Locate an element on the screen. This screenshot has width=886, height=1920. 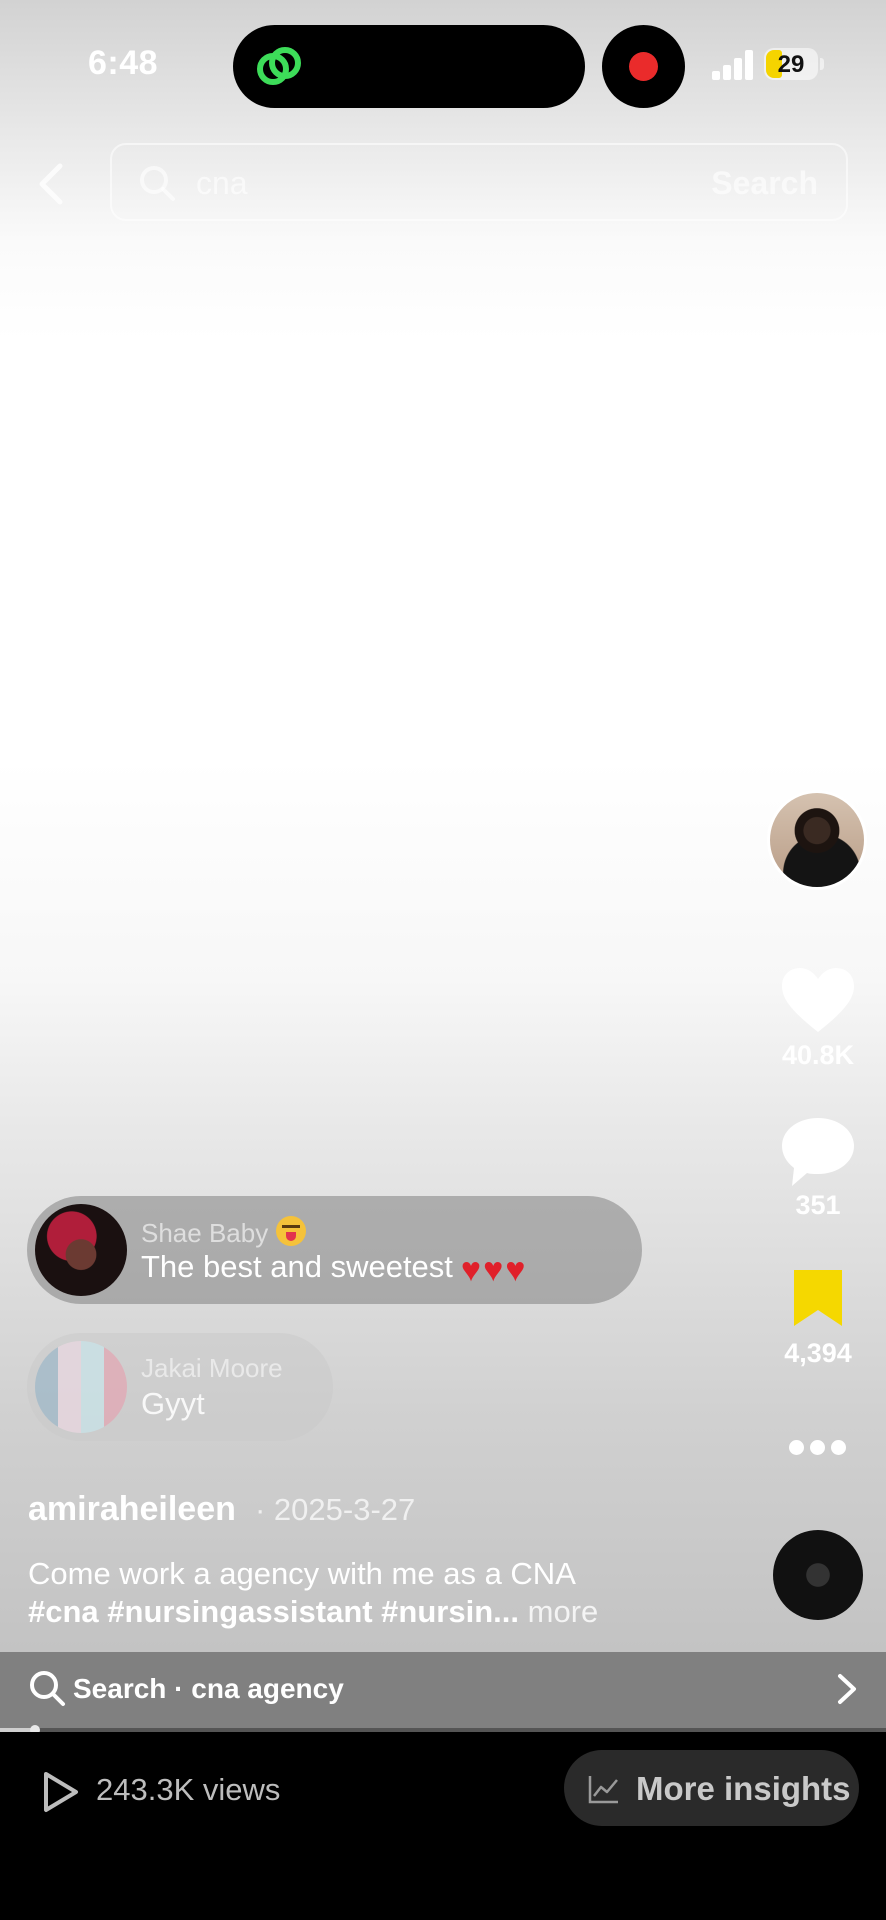
heart-icon is located at coordinates (818, 1000).